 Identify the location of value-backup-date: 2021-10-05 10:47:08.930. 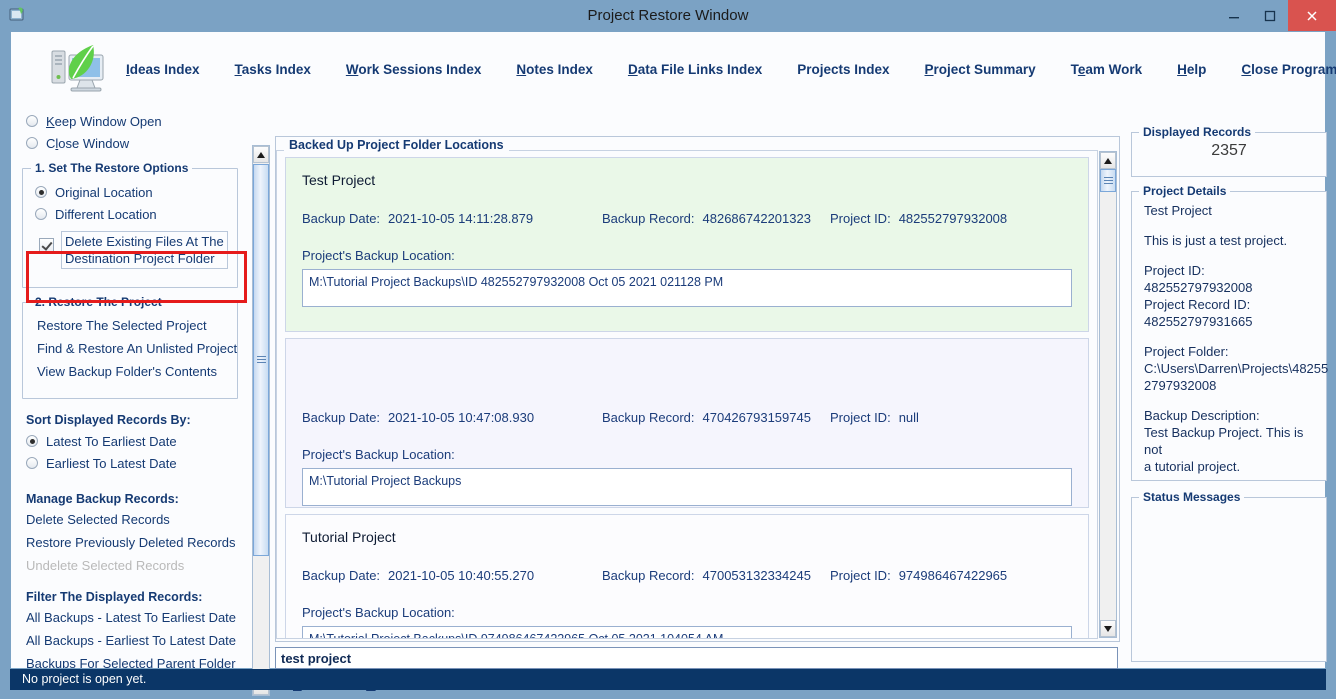
(461, 417).